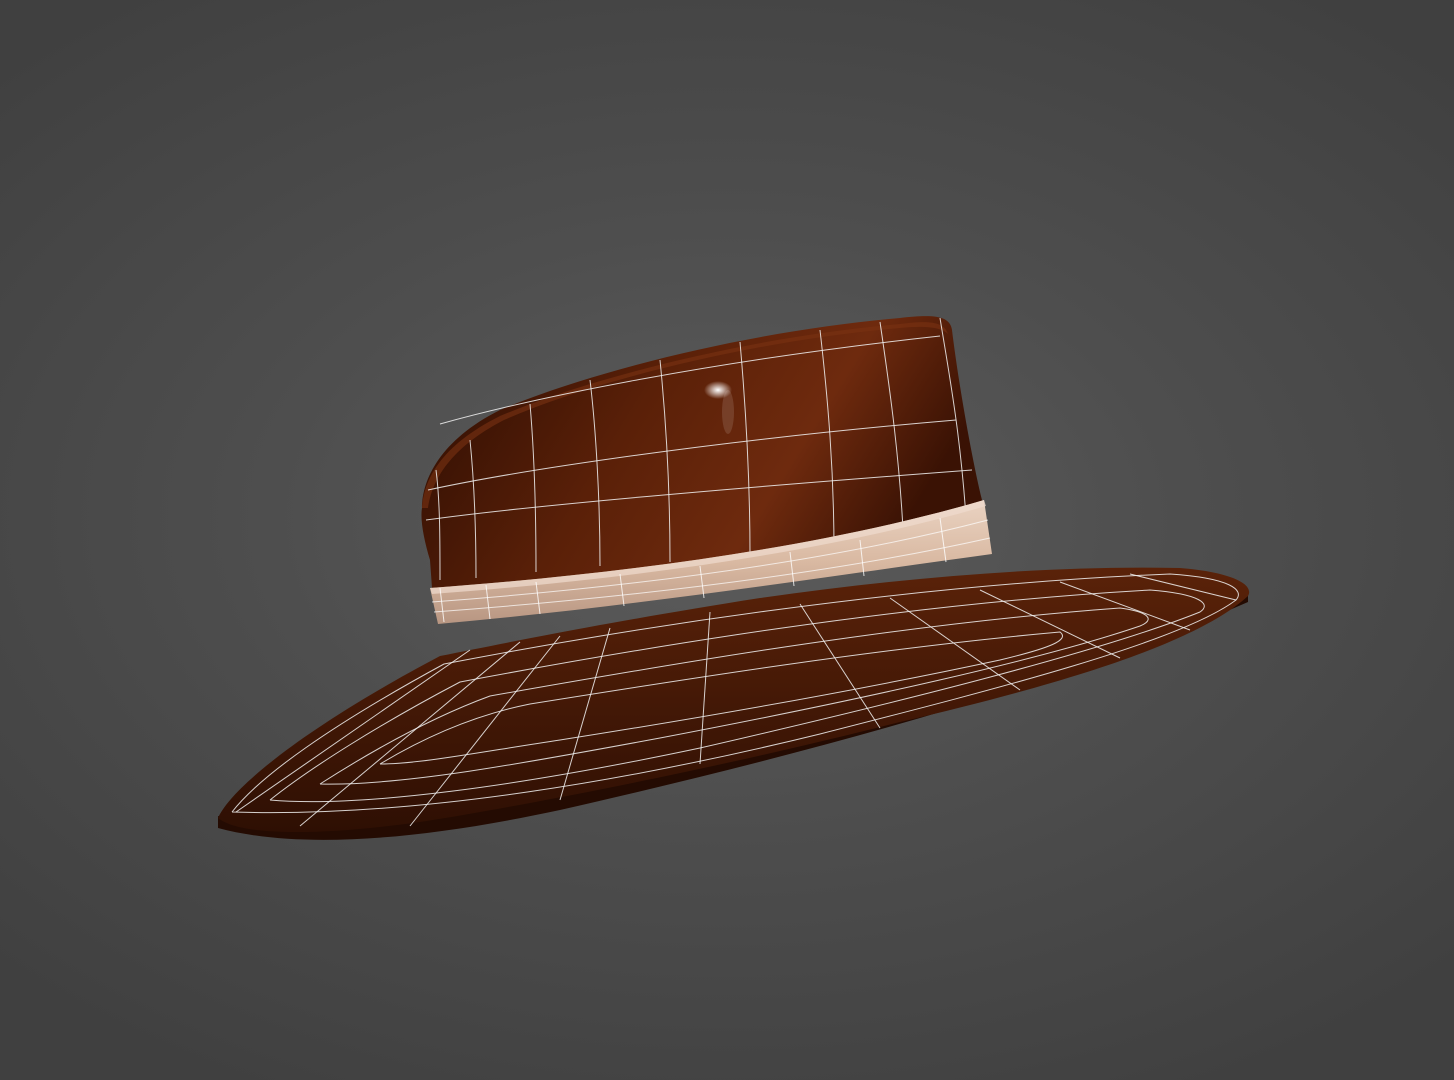  What do you see at coordinates (728, 412) in the screenshot?
I see `crown-specular-streak` at bounding box center [728, 412].